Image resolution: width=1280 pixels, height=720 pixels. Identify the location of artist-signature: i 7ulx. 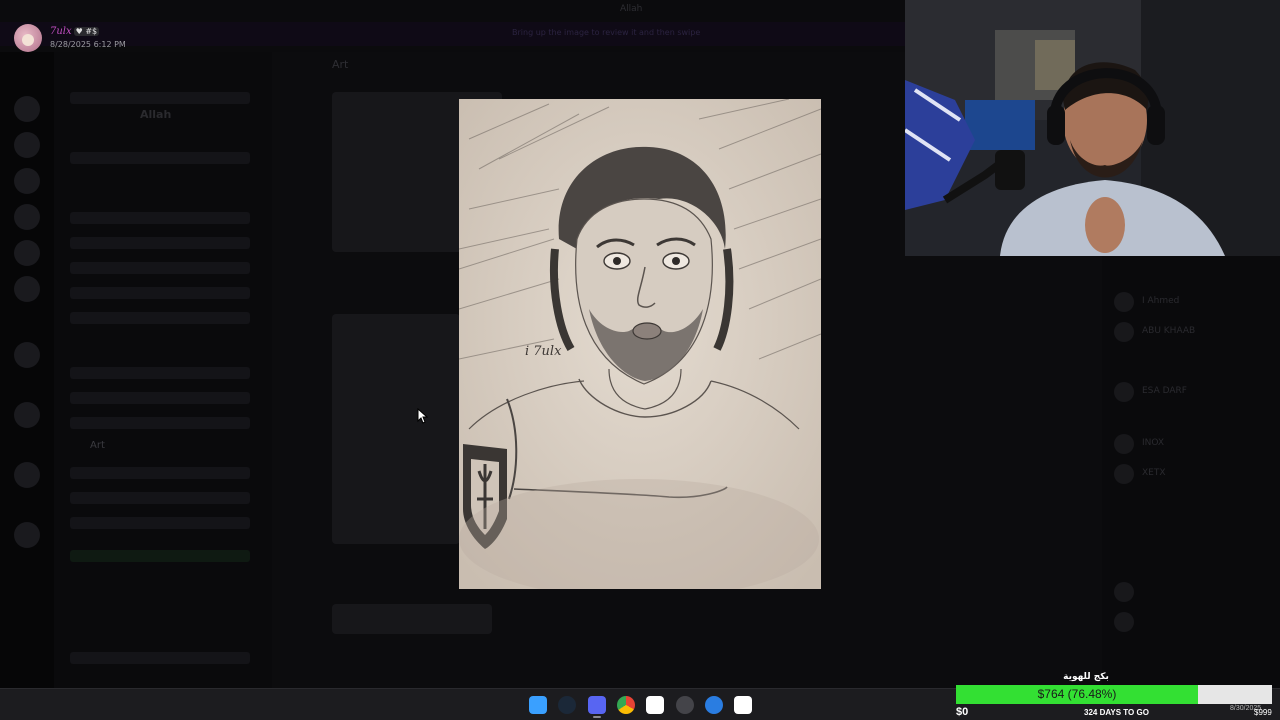
(543, 351).